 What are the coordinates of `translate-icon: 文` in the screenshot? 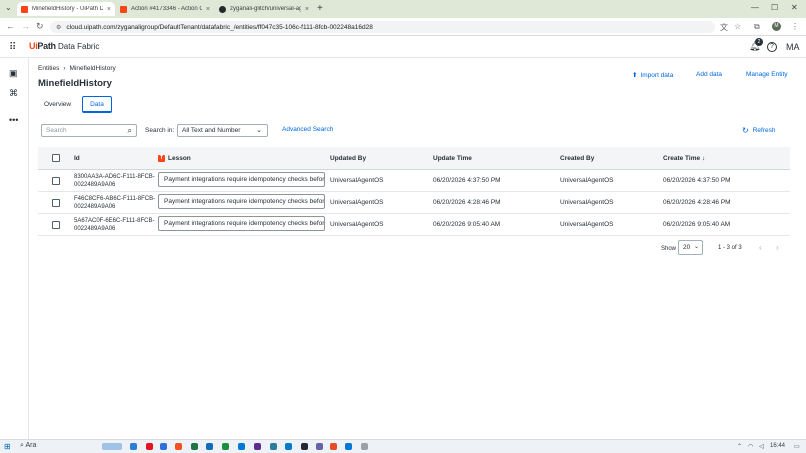 It's located at (724, 27).